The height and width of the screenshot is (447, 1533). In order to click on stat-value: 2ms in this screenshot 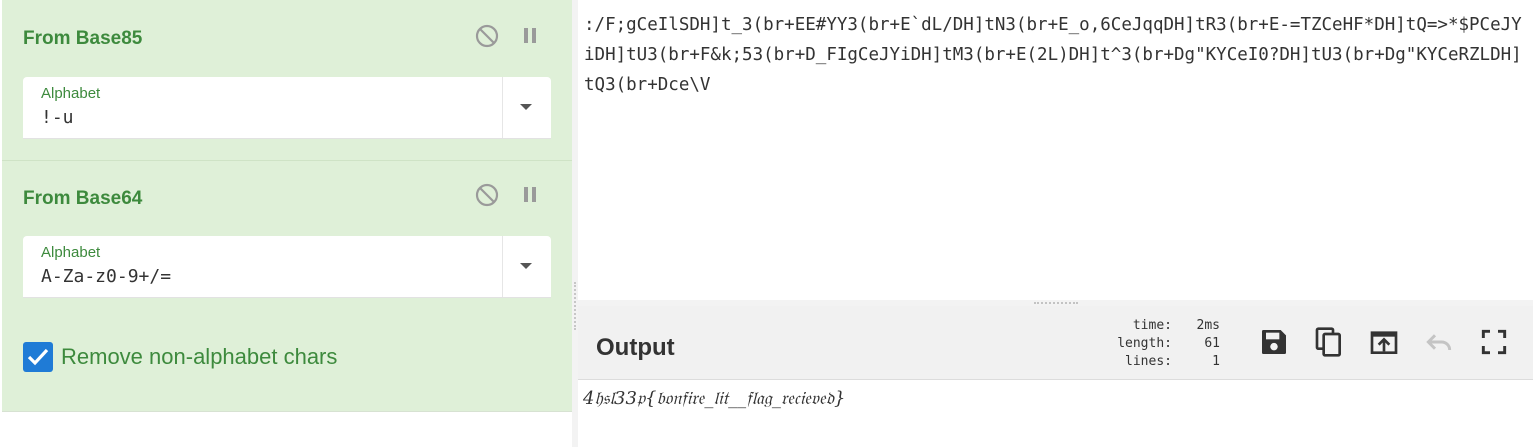, I will do `click(1208, 325)`.